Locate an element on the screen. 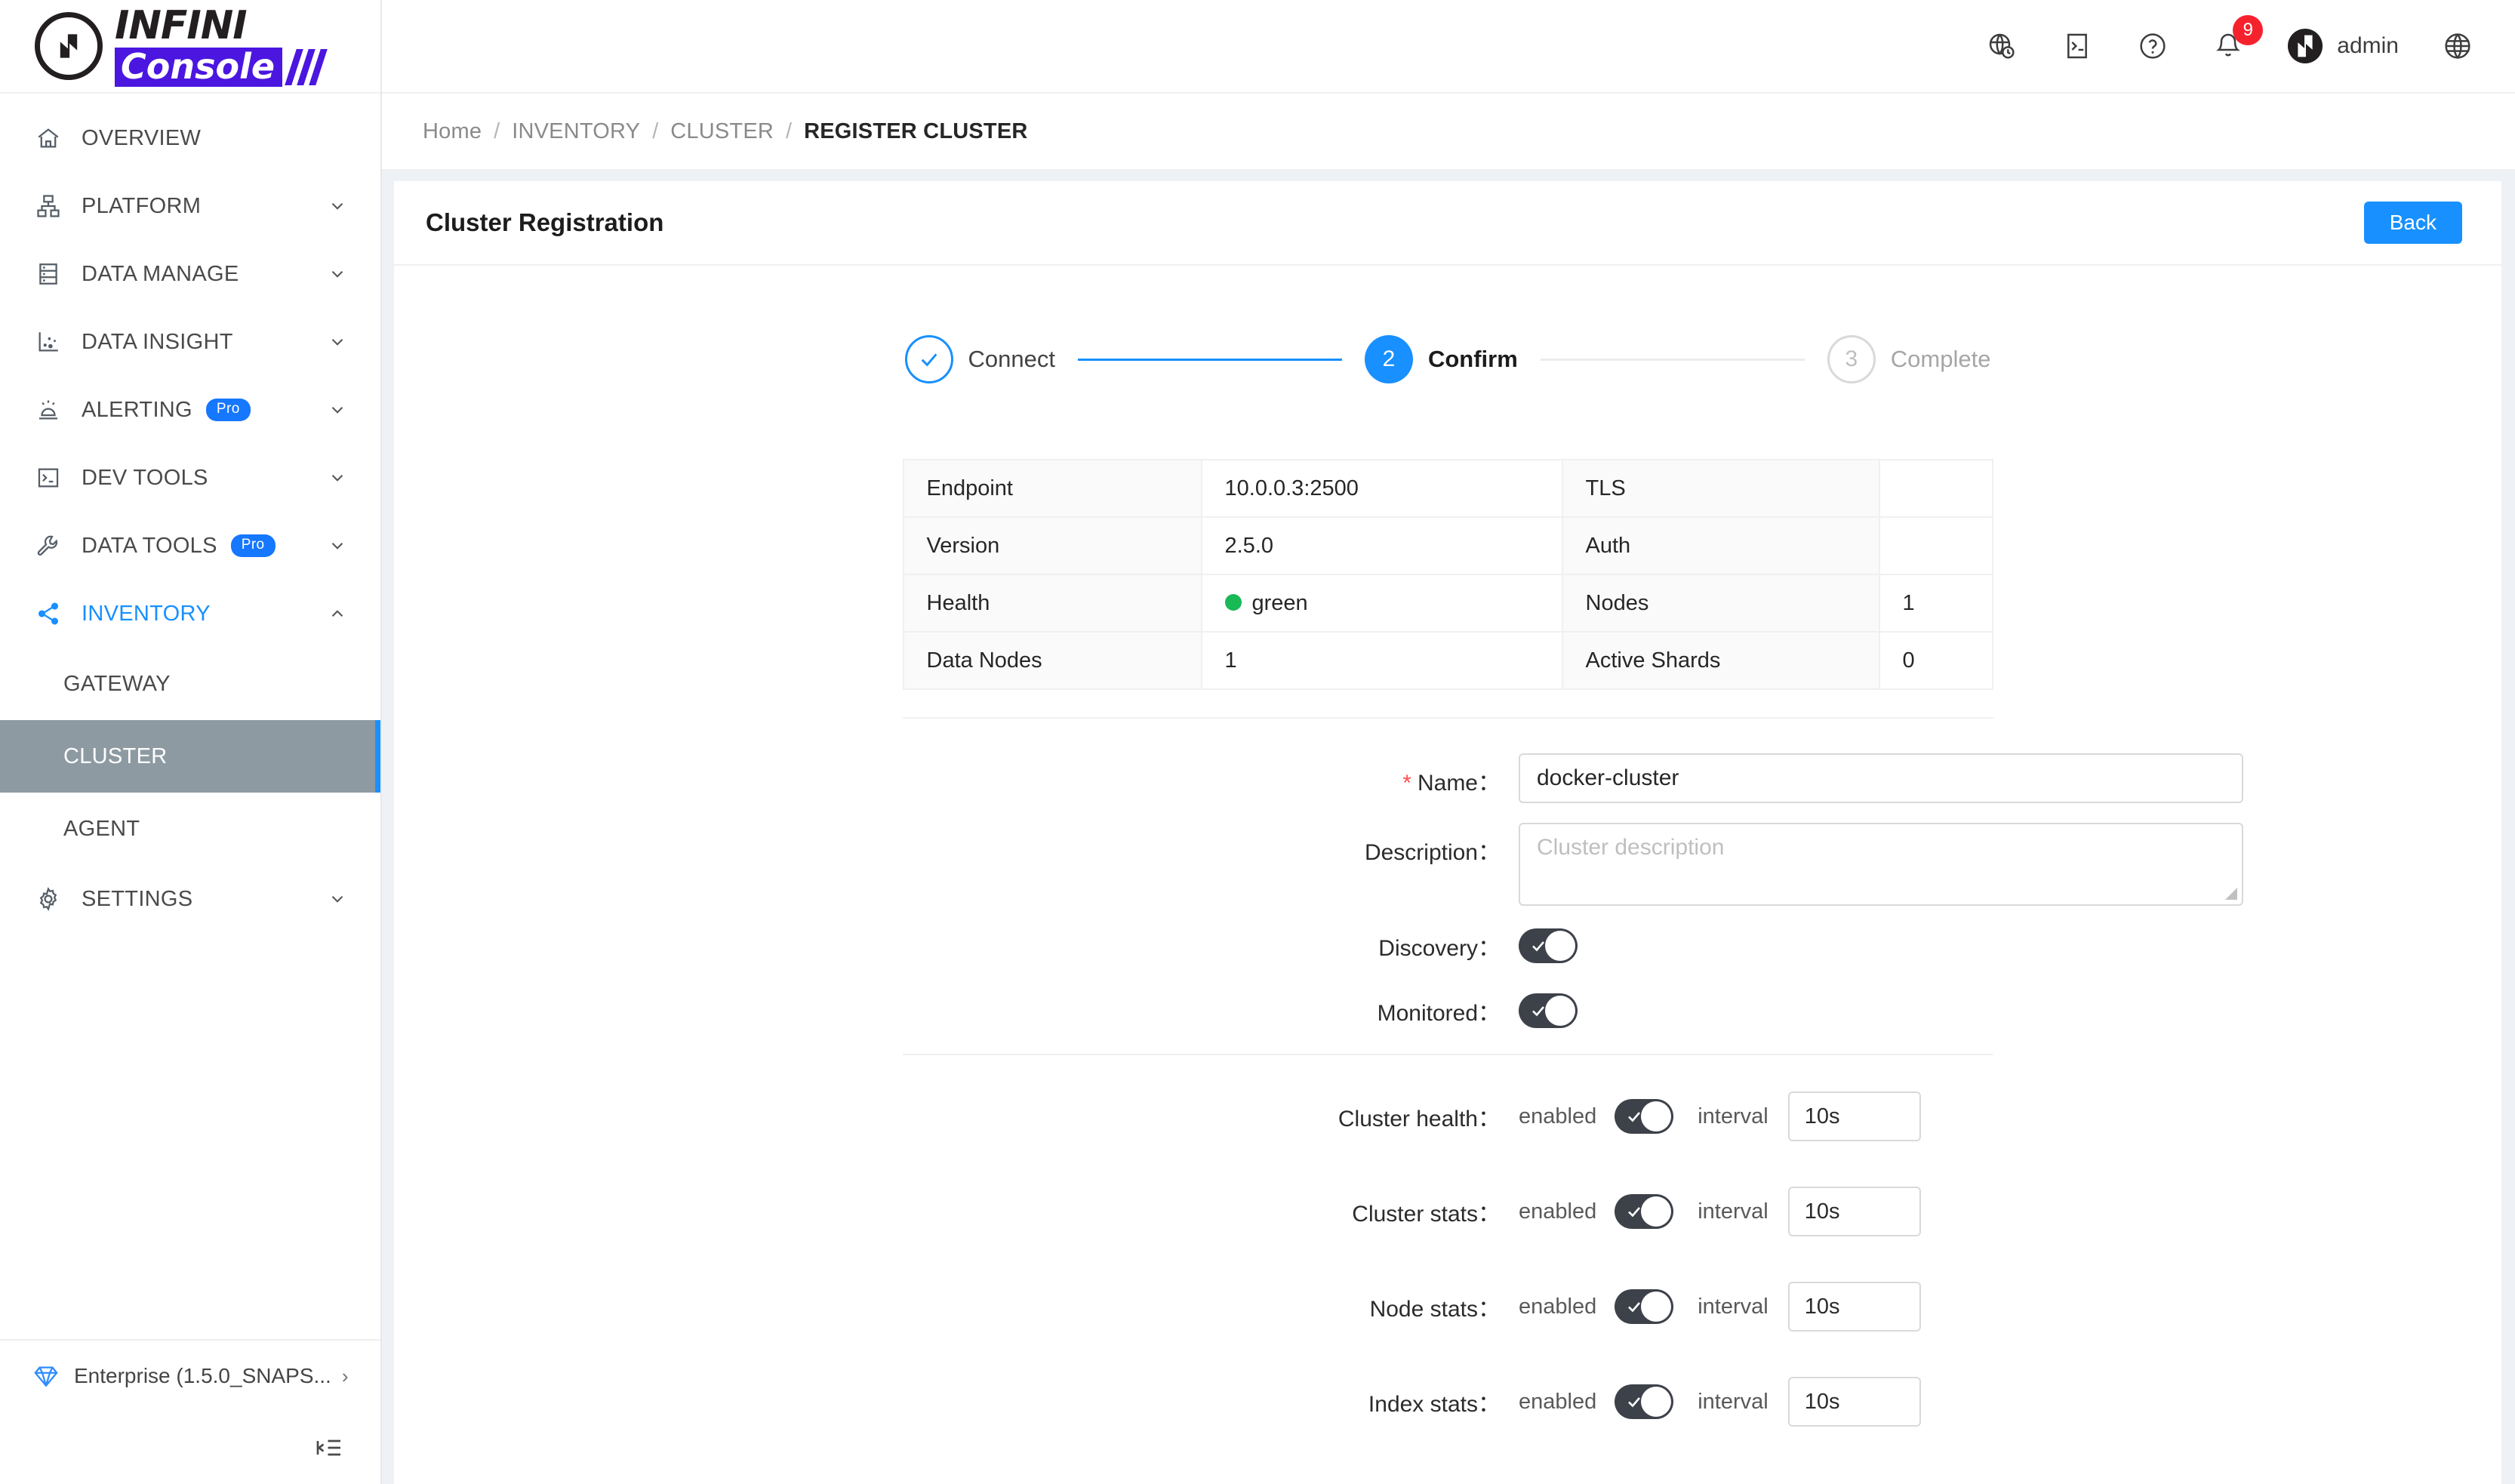  user-menu: admin is located at coordinates (2343, 46).